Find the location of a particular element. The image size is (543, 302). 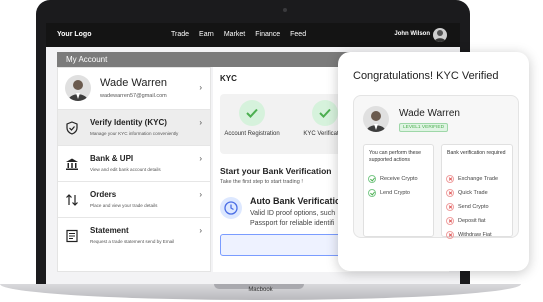

profile-summary: Wade Warren wadewarren57@gmail.com › is located at coordinates (134, 89).